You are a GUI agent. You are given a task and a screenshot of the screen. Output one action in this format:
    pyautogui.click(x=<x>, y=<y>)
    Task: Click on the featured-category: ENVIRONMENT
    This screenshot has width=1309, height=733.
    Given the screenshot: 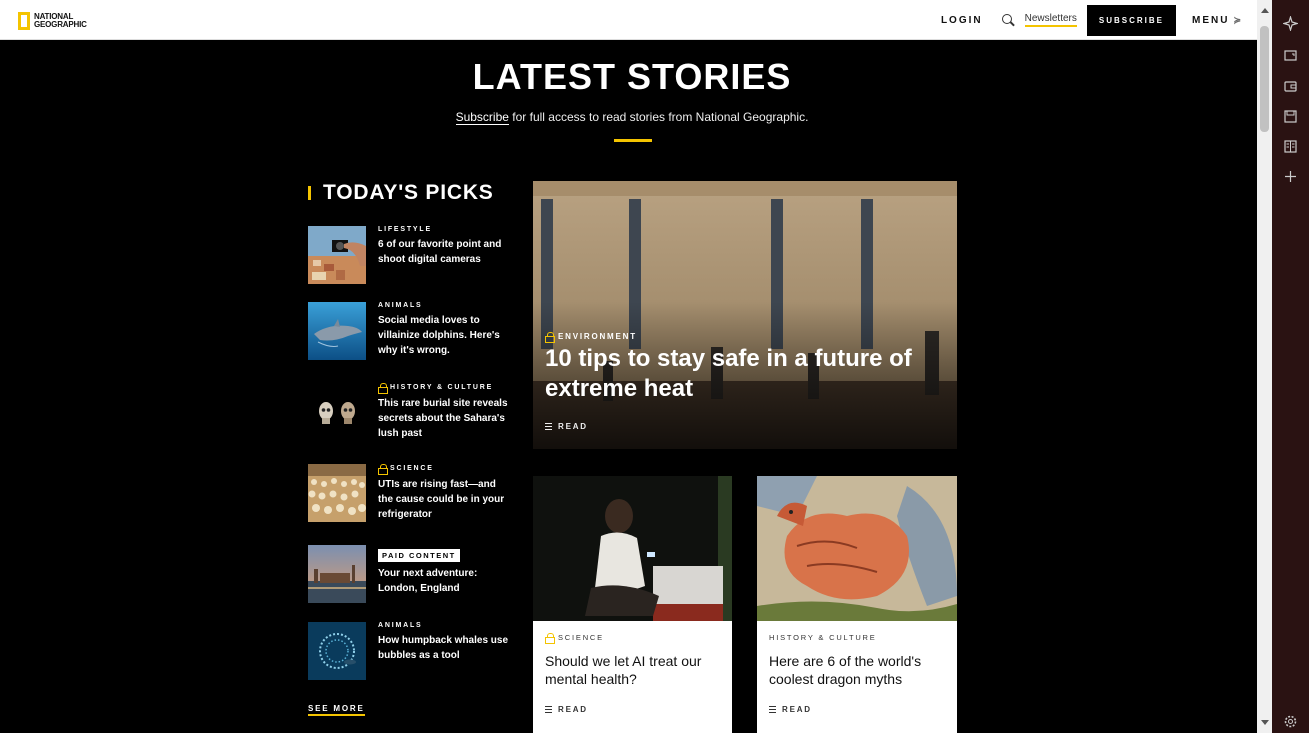 What is the action you would take?
    pyautogui.click(x=745, y=337)
    